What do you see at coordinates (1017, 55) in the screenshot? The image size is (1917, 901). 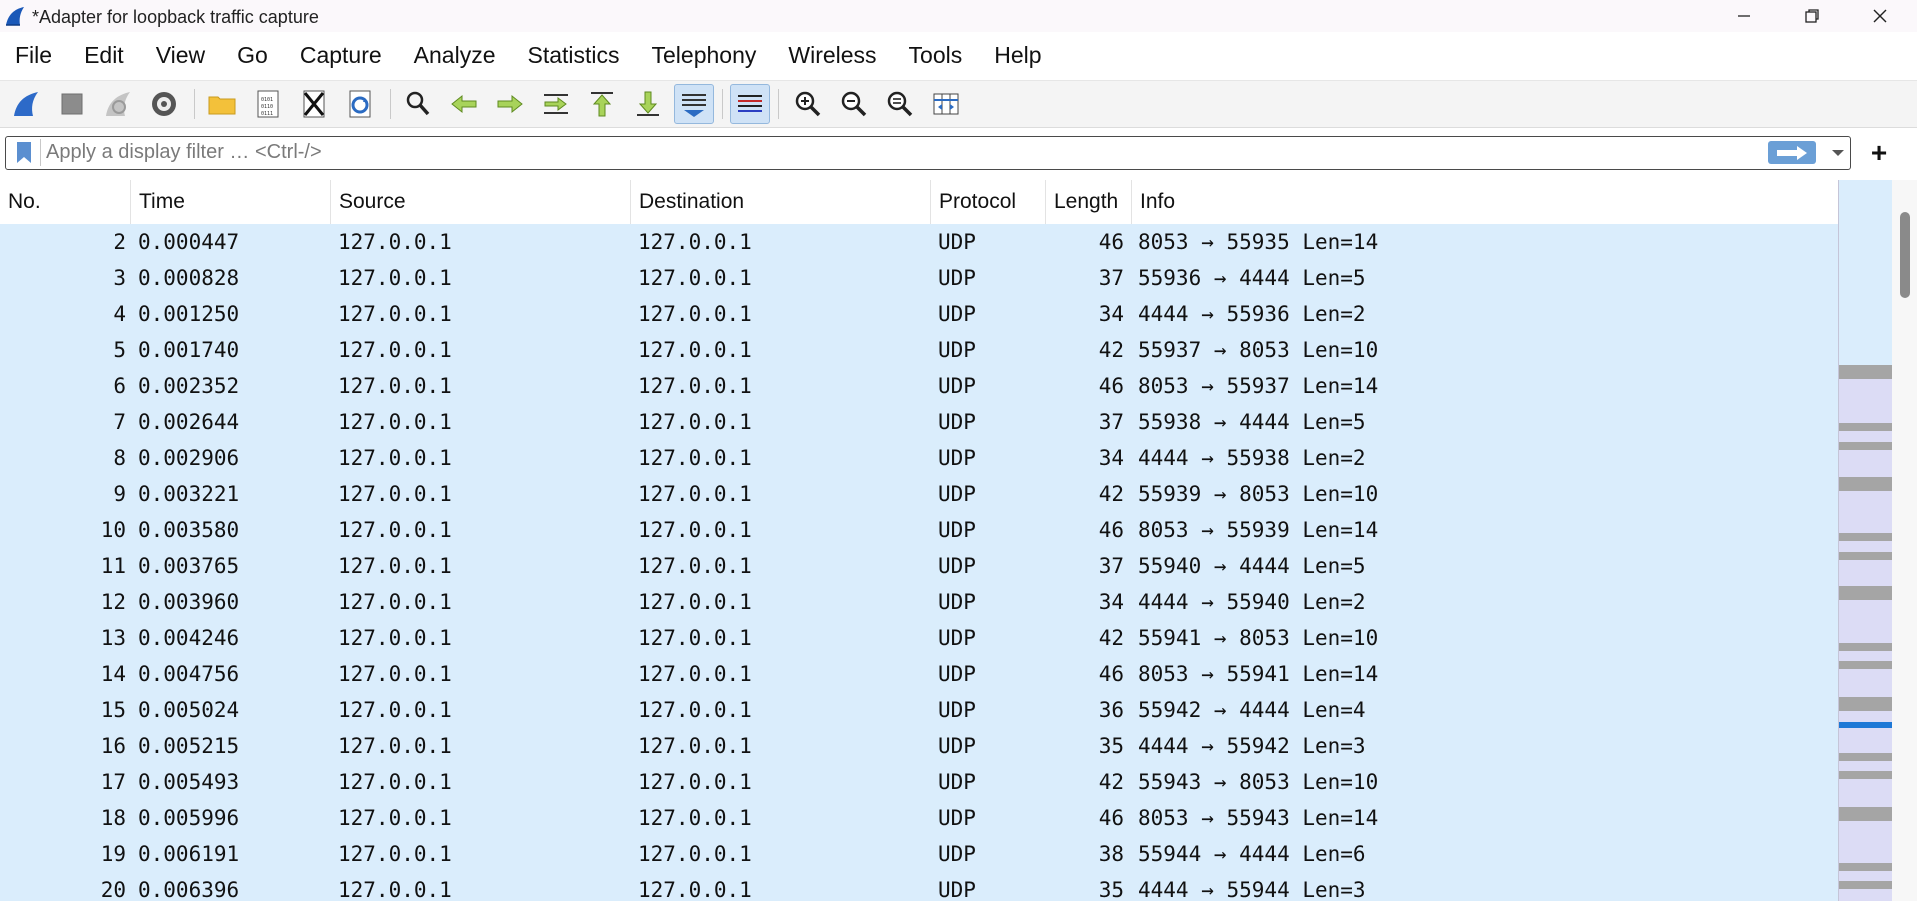 I see `menu-help: Help` at bounding box center [1017, 55].